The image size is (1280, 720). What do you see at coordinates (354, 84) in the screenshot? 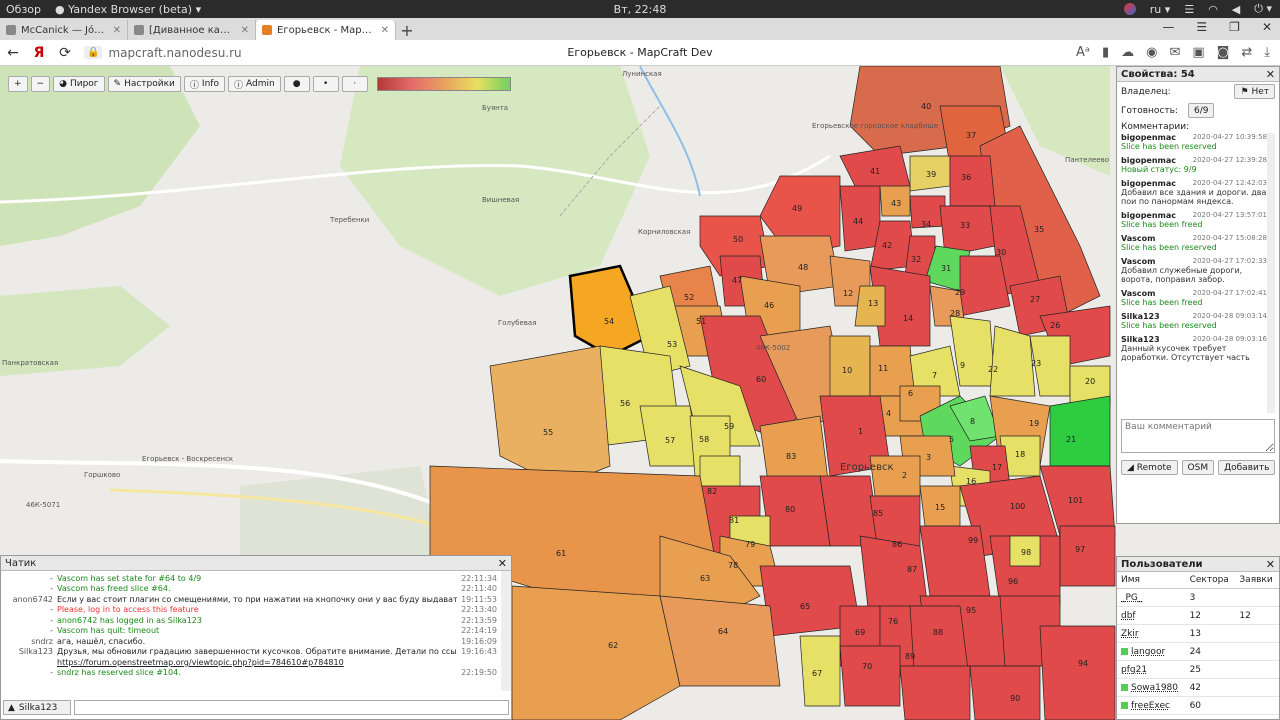
I see `brush-small-button: ·` at bounding box center [354, 84].